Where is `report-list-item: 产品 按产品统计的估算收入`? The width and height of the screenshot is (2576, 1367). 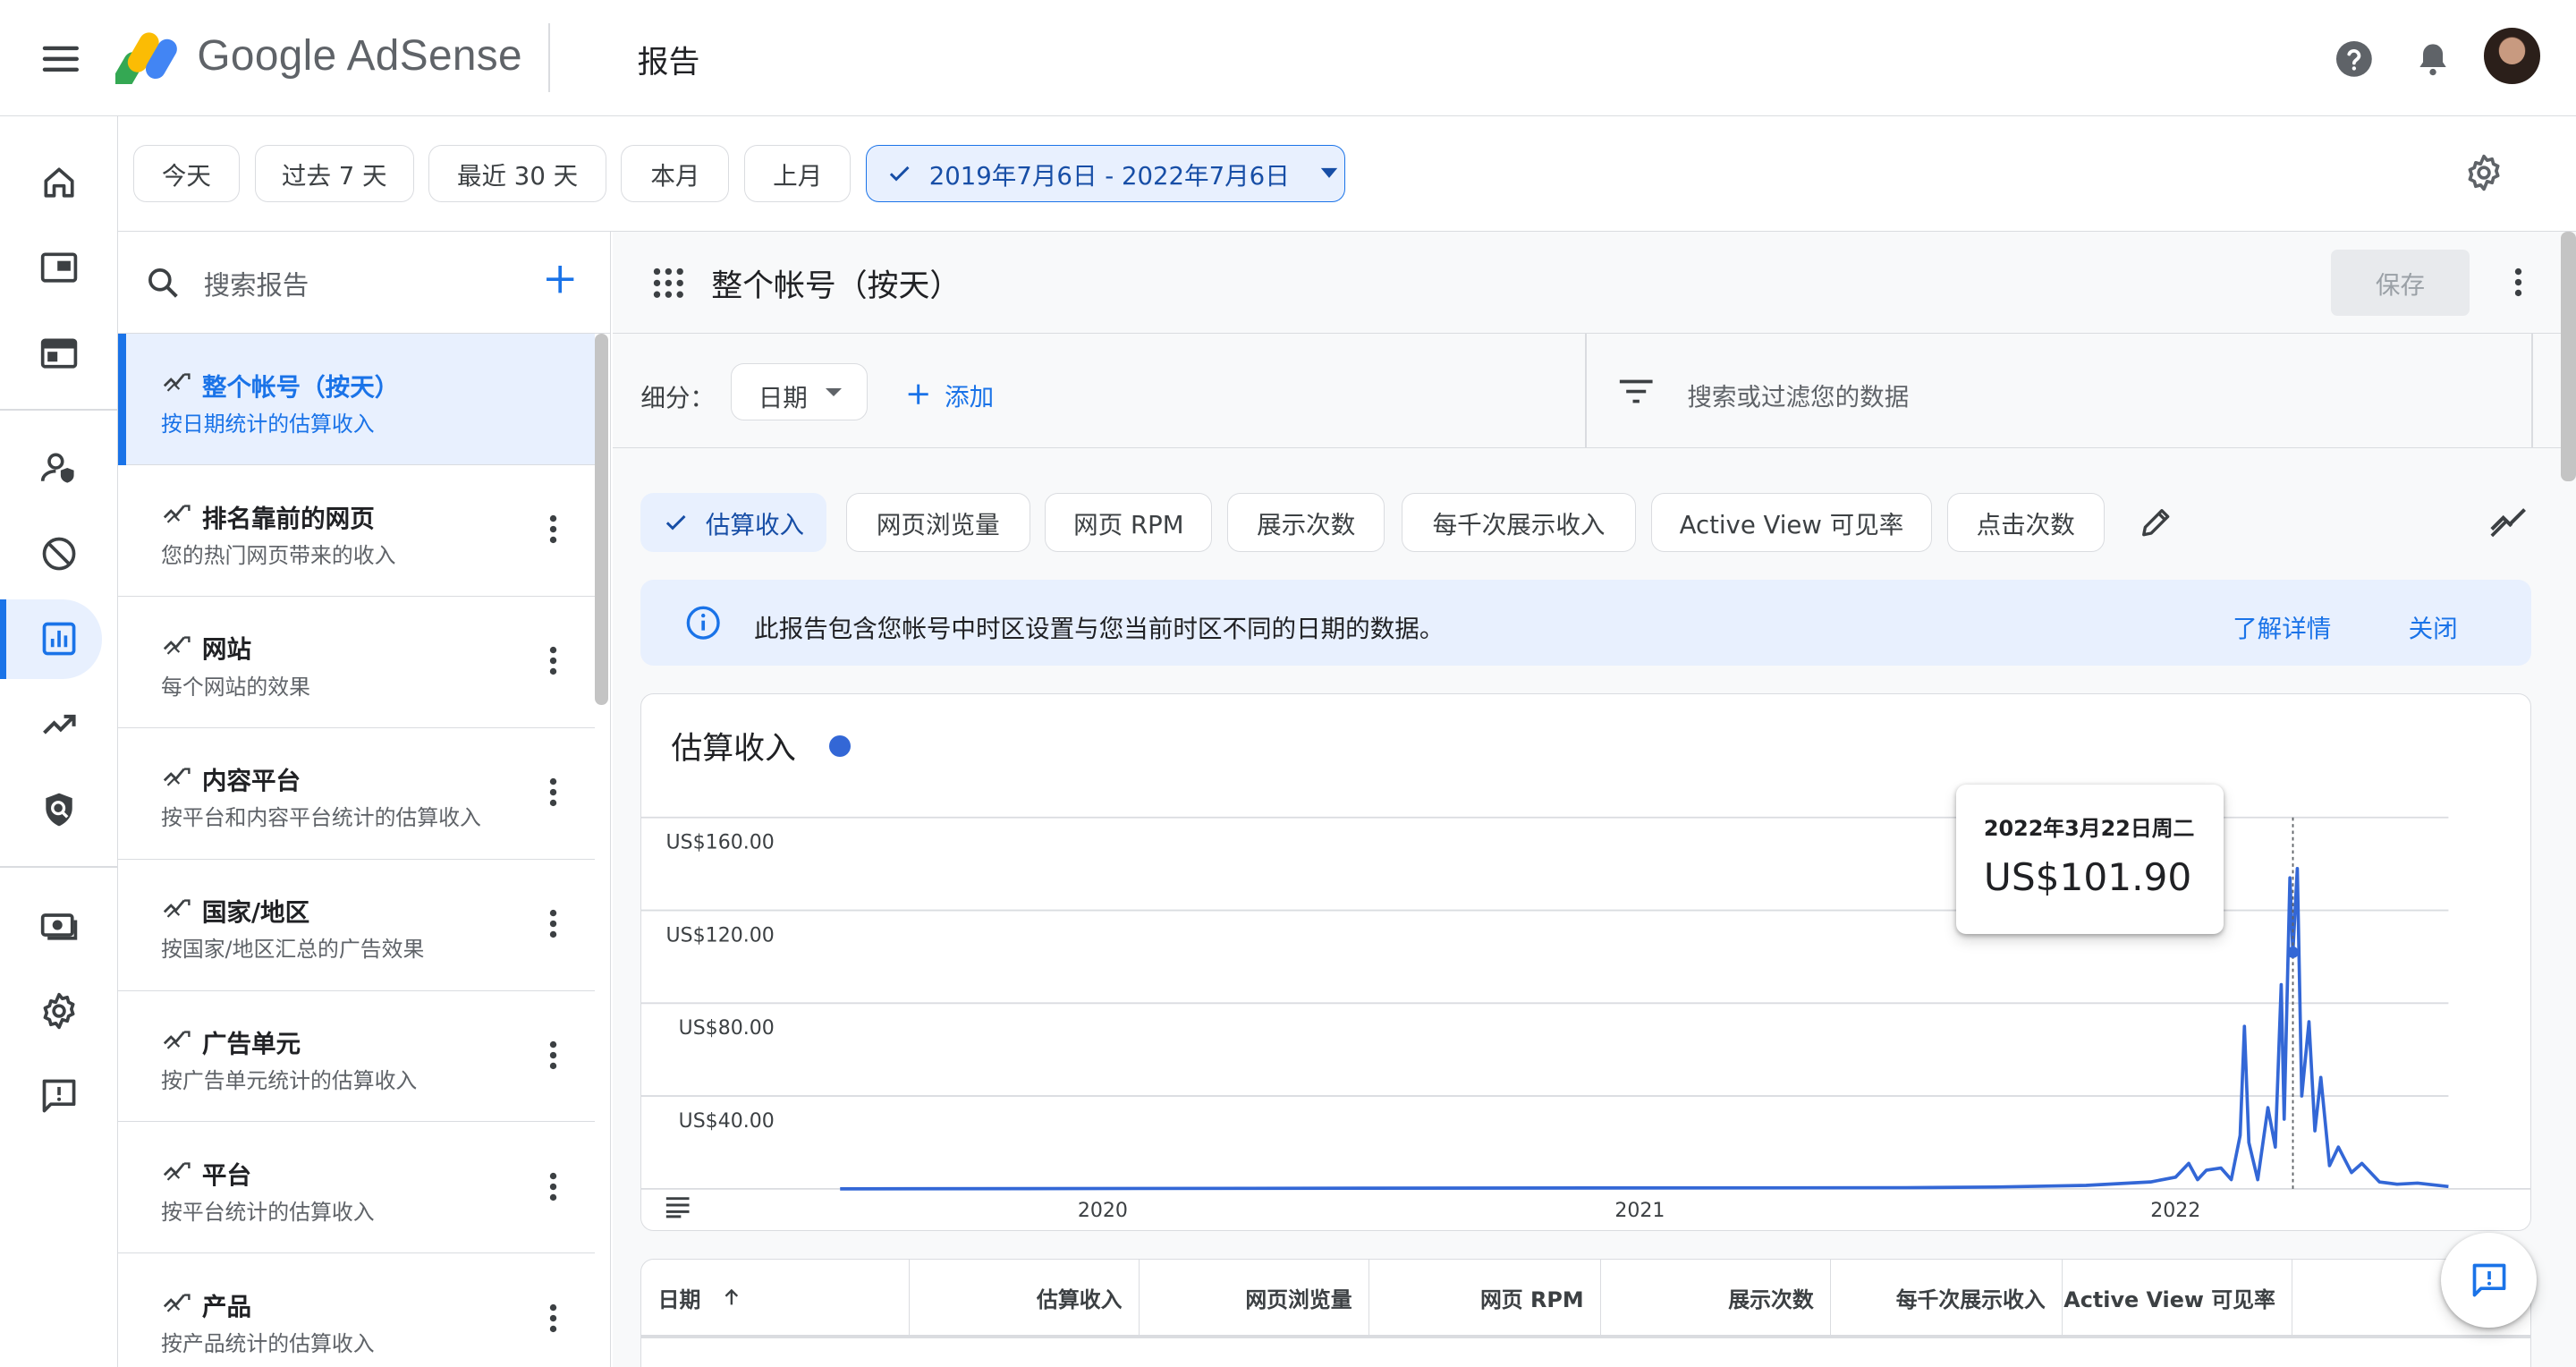
report-list-item: 产品 按产品统计的估算收入 is located at coordinates (356, 1310).